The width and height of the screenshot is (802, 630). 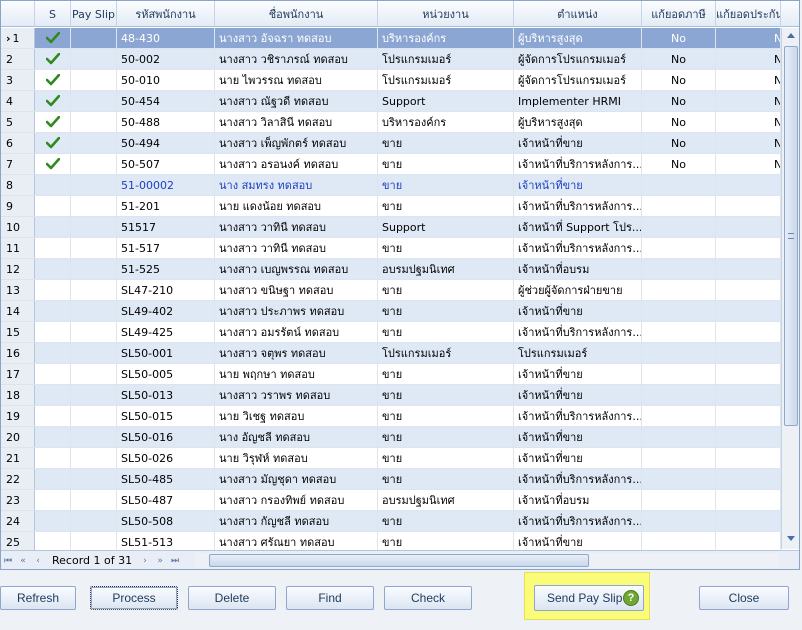 What do you see at coordinates (791, 236) in the screenshot?
I see `vertical-scroll-thumb` at bounding box center [791, 236].